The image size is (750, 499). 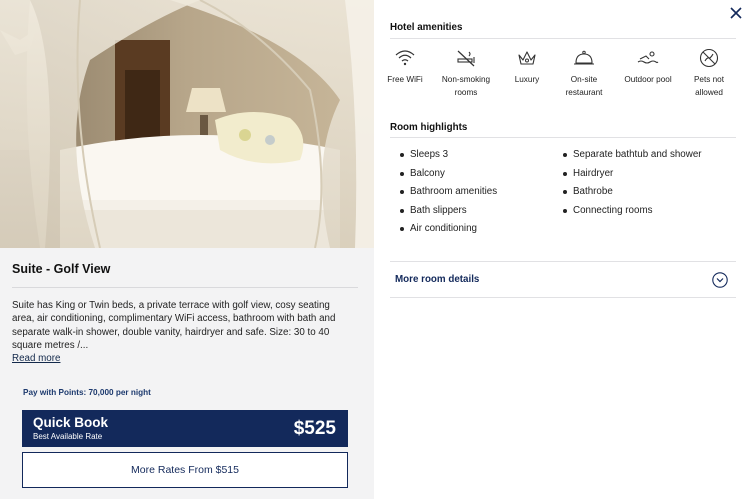 What do you see at coordinates (448, 231) in the screenshot?
I see `list-item: Air conditioning` at bounding box center [448, 231].